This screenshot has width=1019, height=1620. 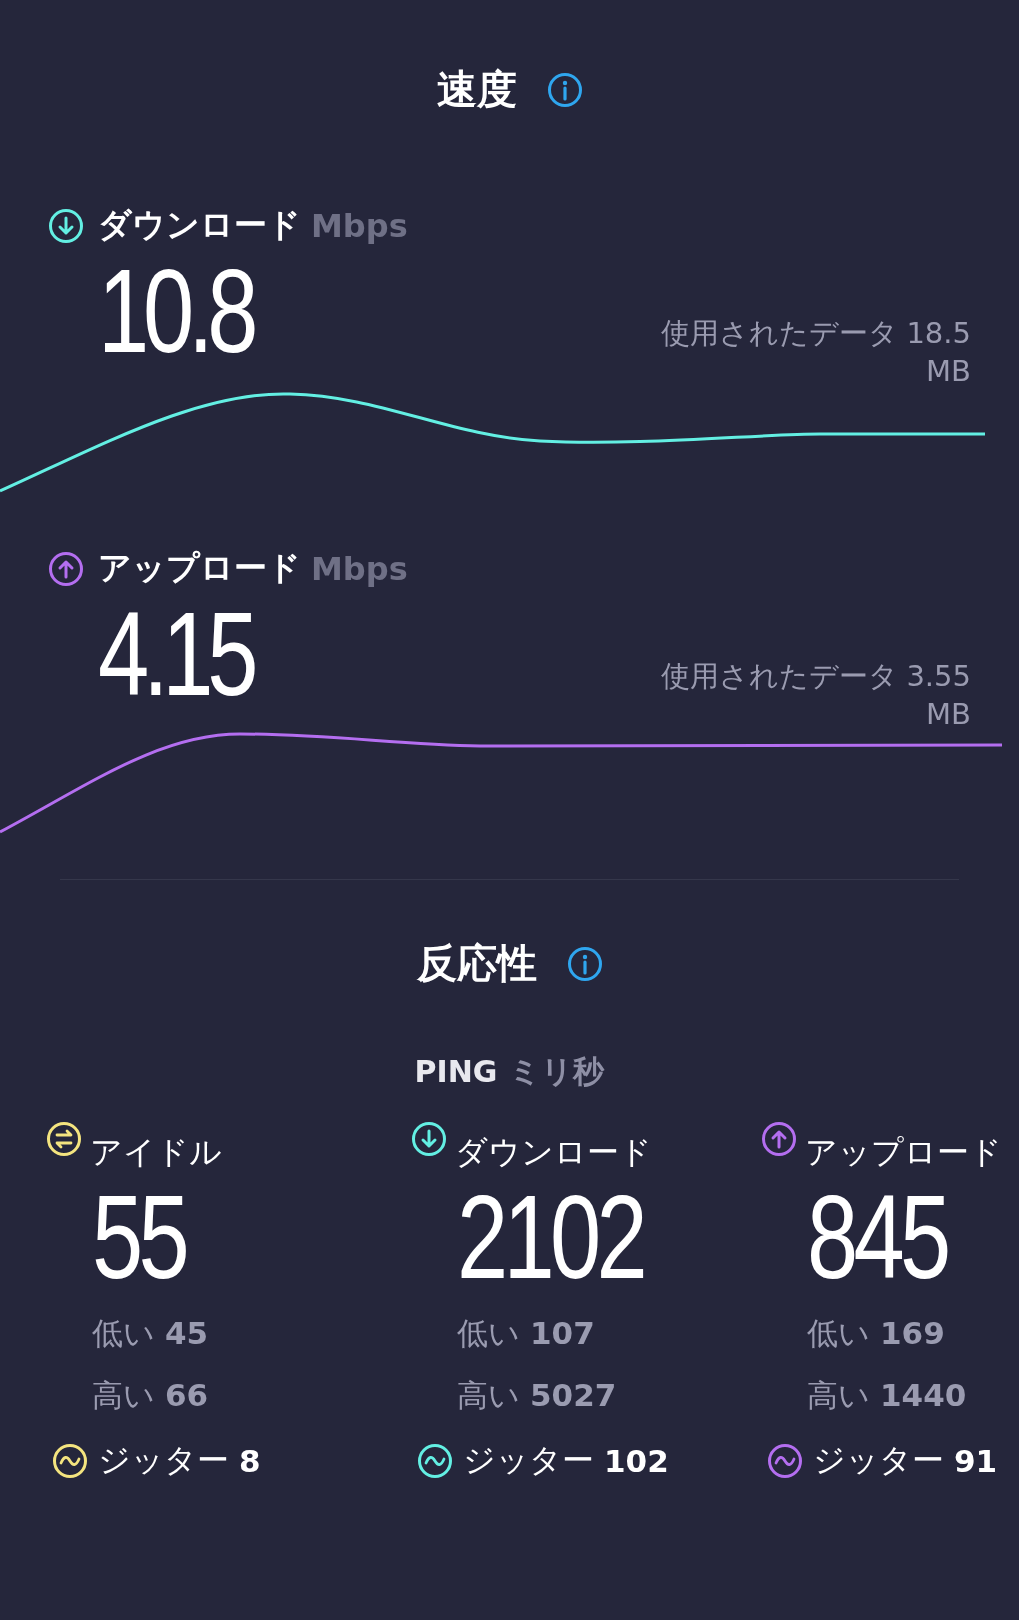 I want to click on ping-type-label: アップロード, so click(x=903, y=1152).